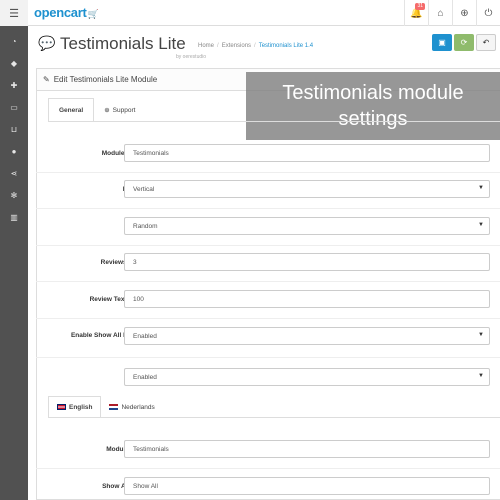  I want to click on globe-icon: ⊕, so click(464, 13).